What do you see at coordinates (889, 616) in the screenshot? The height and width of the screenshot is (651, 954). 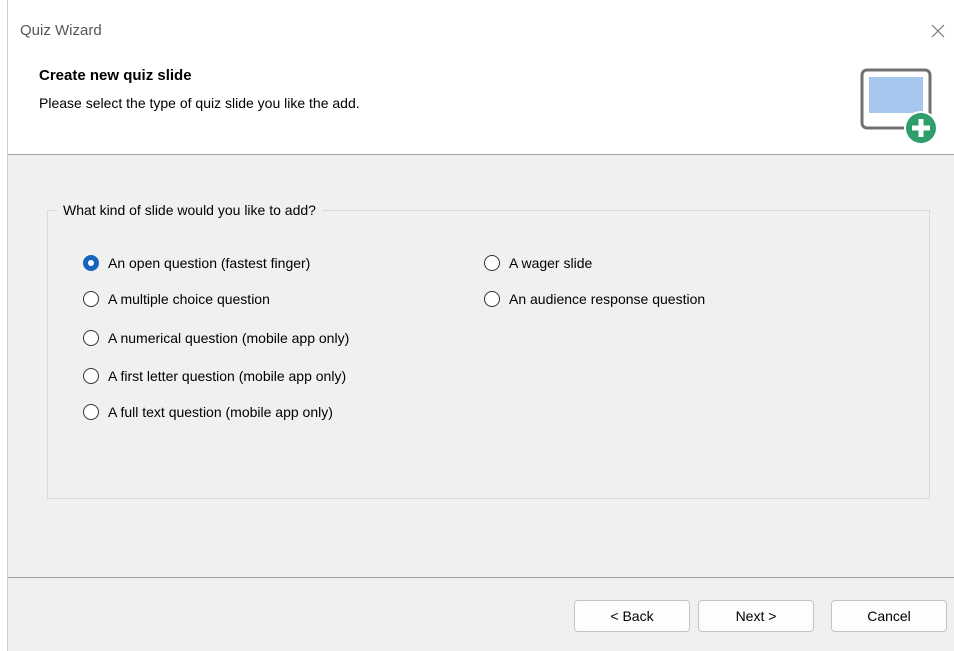 I see `cancel-button: Cancel` at bounding box center [889, 616].